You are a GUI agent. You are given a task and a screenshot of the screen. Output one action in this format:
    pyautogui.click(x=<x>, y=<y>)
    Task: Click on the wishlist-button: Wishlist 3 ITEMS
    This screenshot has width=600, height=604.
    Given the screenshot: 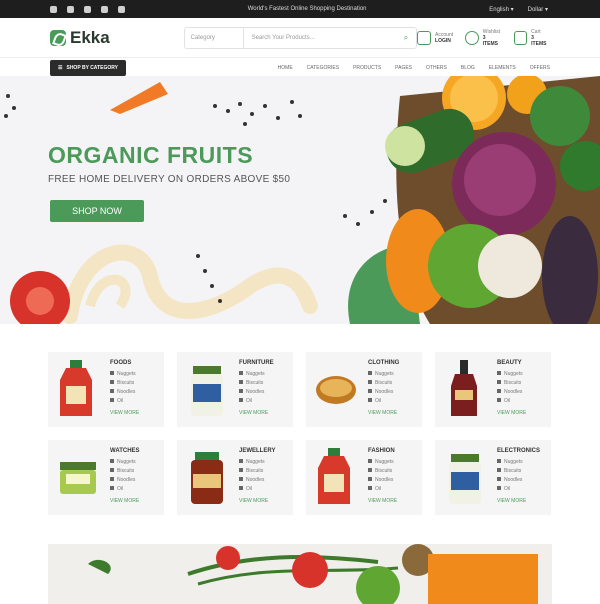 What is the action you would take?
    pyautogui.click(x=483, y=38)
    